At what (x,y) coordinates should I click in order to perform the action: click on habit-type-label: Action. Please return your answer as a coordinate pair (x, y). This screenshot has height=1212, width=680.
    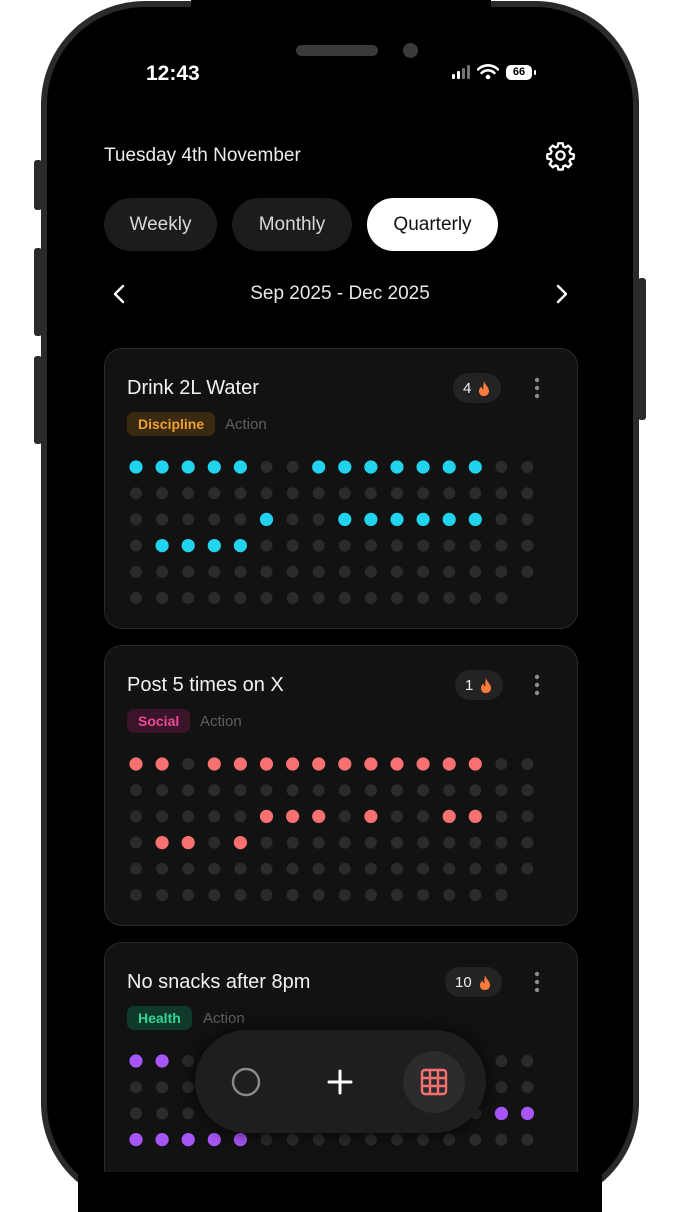
    Looking at the image, I should click on (224, 1018).